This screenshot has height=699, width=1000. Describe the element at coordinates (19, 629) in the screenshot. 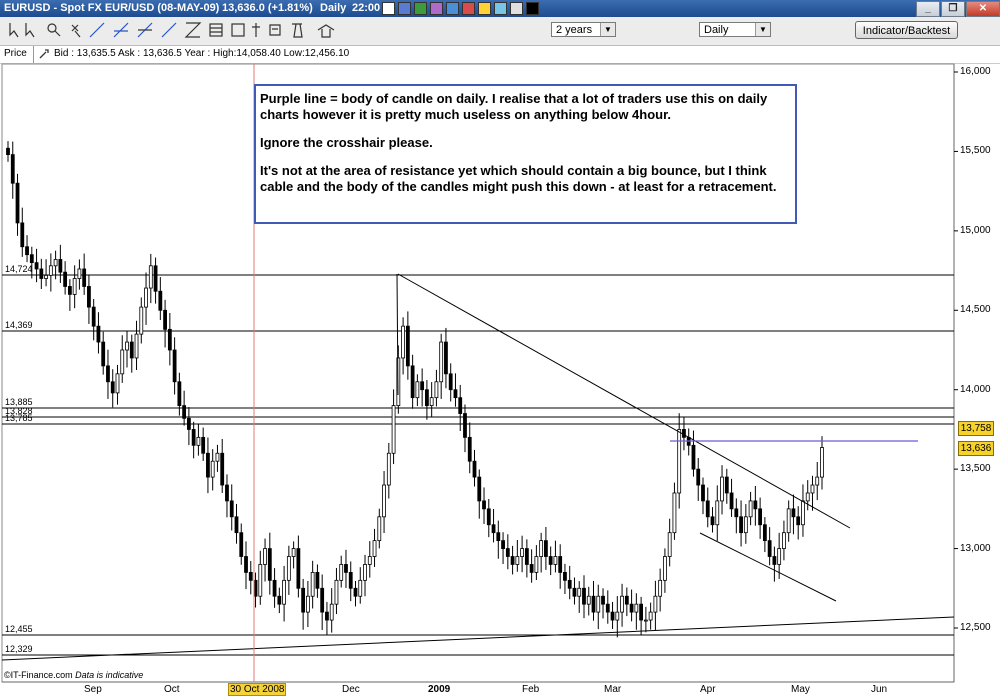

I see `level-label: 12,455` at that location.